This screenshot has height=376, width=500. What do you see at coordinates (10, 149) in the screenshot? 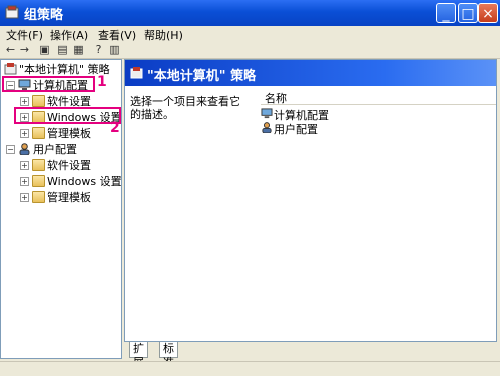
I see `collapse-icon: −` at bounding box center [10, 149].